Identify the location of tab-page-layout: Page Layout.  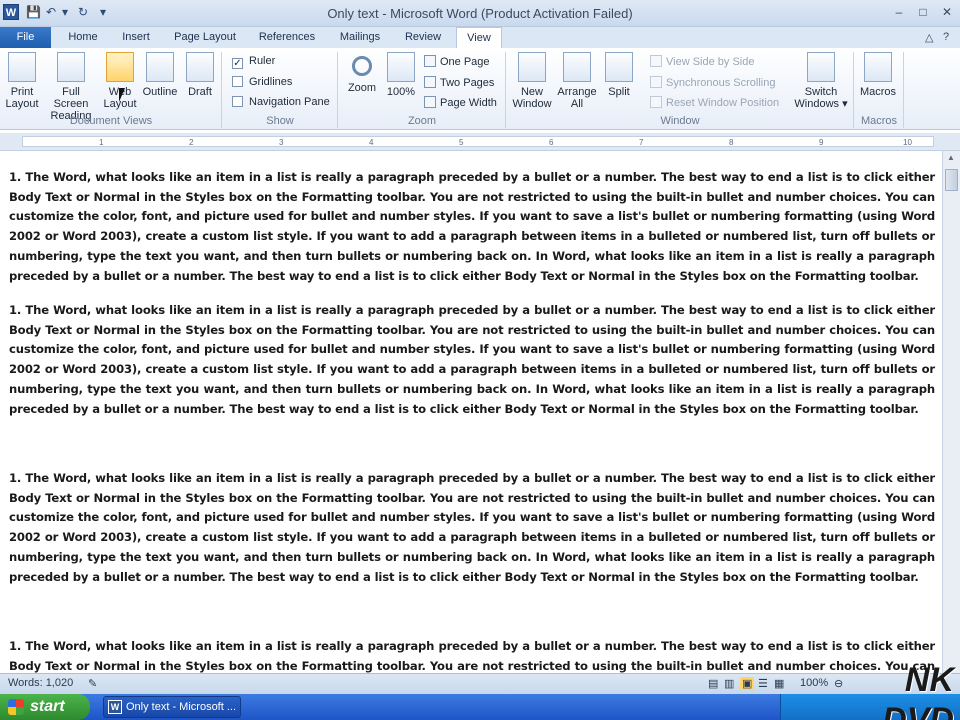
(205, 37).